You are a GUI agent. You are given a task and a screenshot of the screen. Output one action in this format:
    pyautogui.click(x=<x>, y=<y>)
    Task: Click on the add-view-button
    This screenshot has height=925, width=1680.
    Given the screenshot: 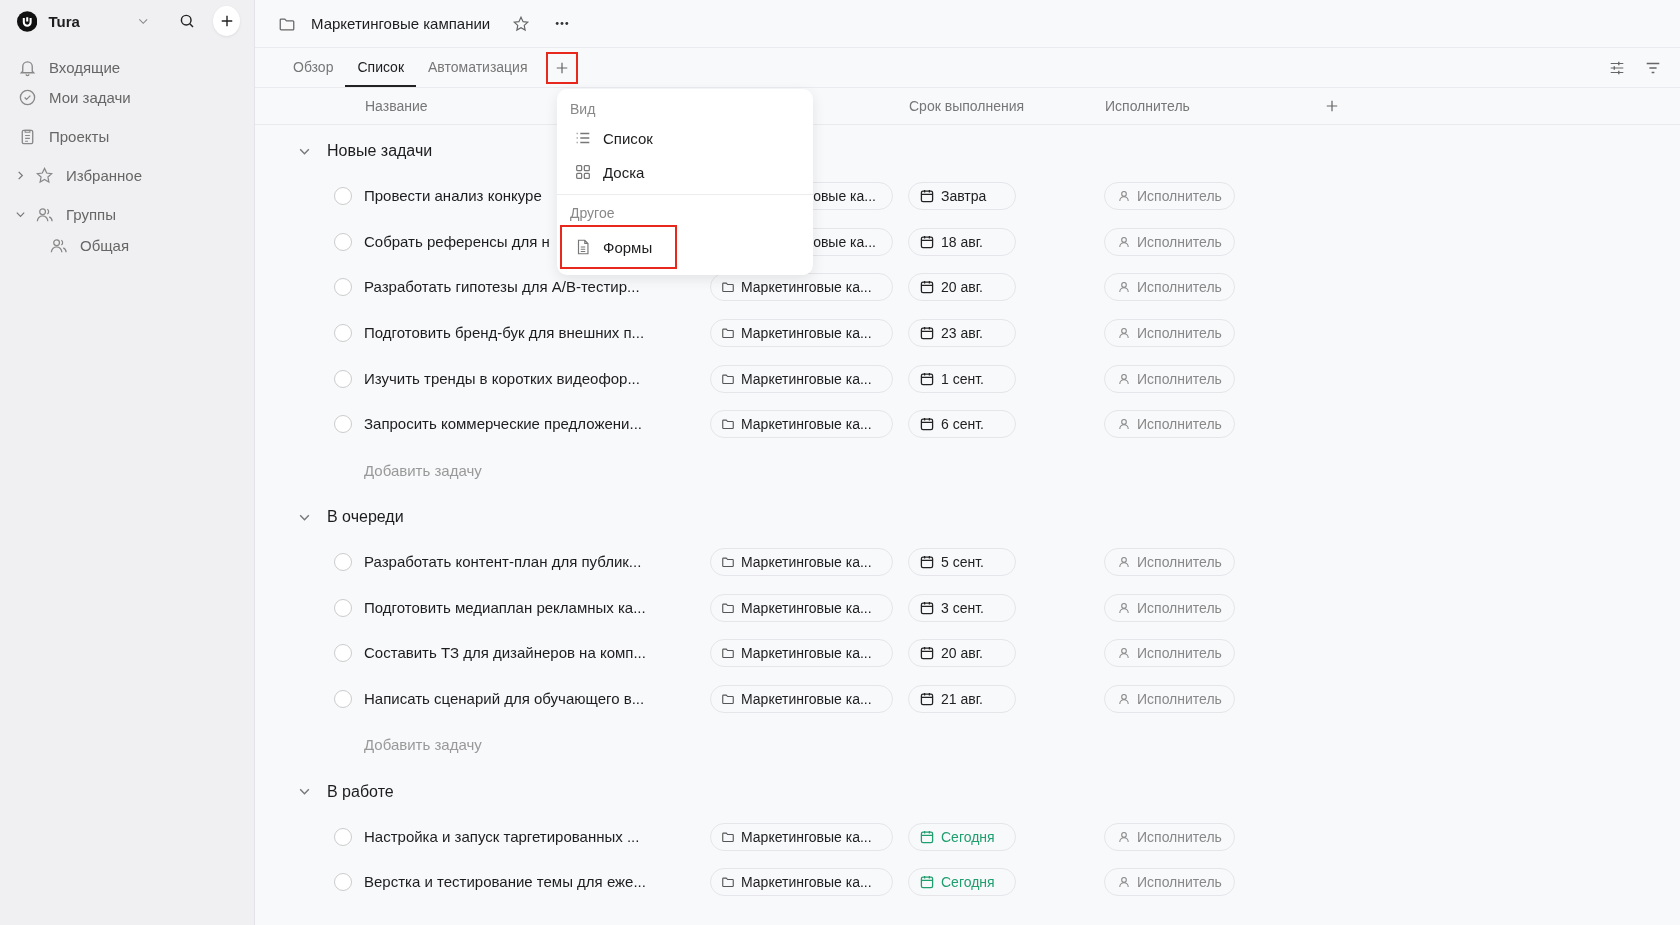 What is the action you would take?
    pyautogui.click(x=561, y=67)
    